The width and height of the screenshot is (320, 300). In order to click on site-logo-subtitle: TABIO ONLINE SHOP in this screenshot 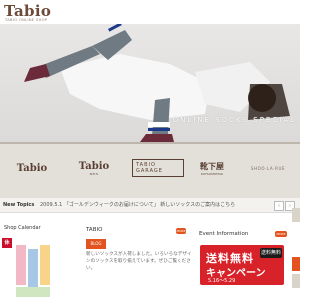, I will do `click(26, 20)`.